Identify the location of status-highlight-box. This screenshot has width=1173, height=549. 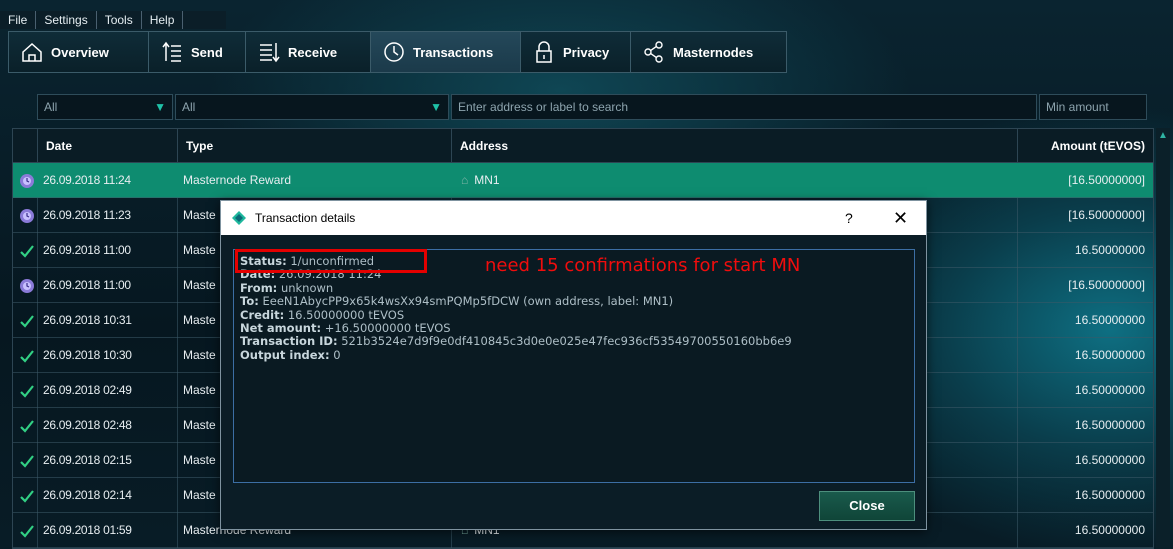
(331, 261).